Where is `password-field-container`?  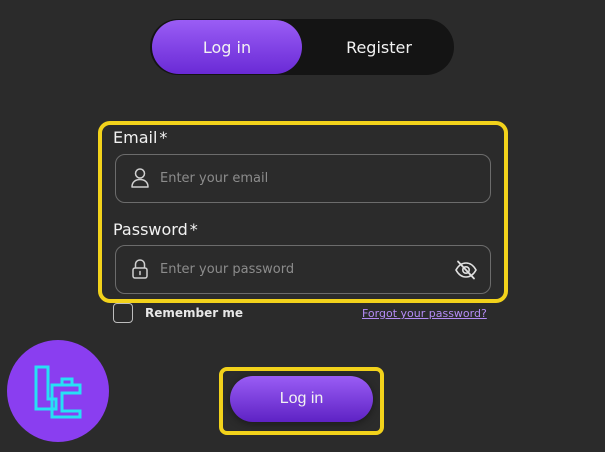 password-field-container is located at coordinates (303, 269).